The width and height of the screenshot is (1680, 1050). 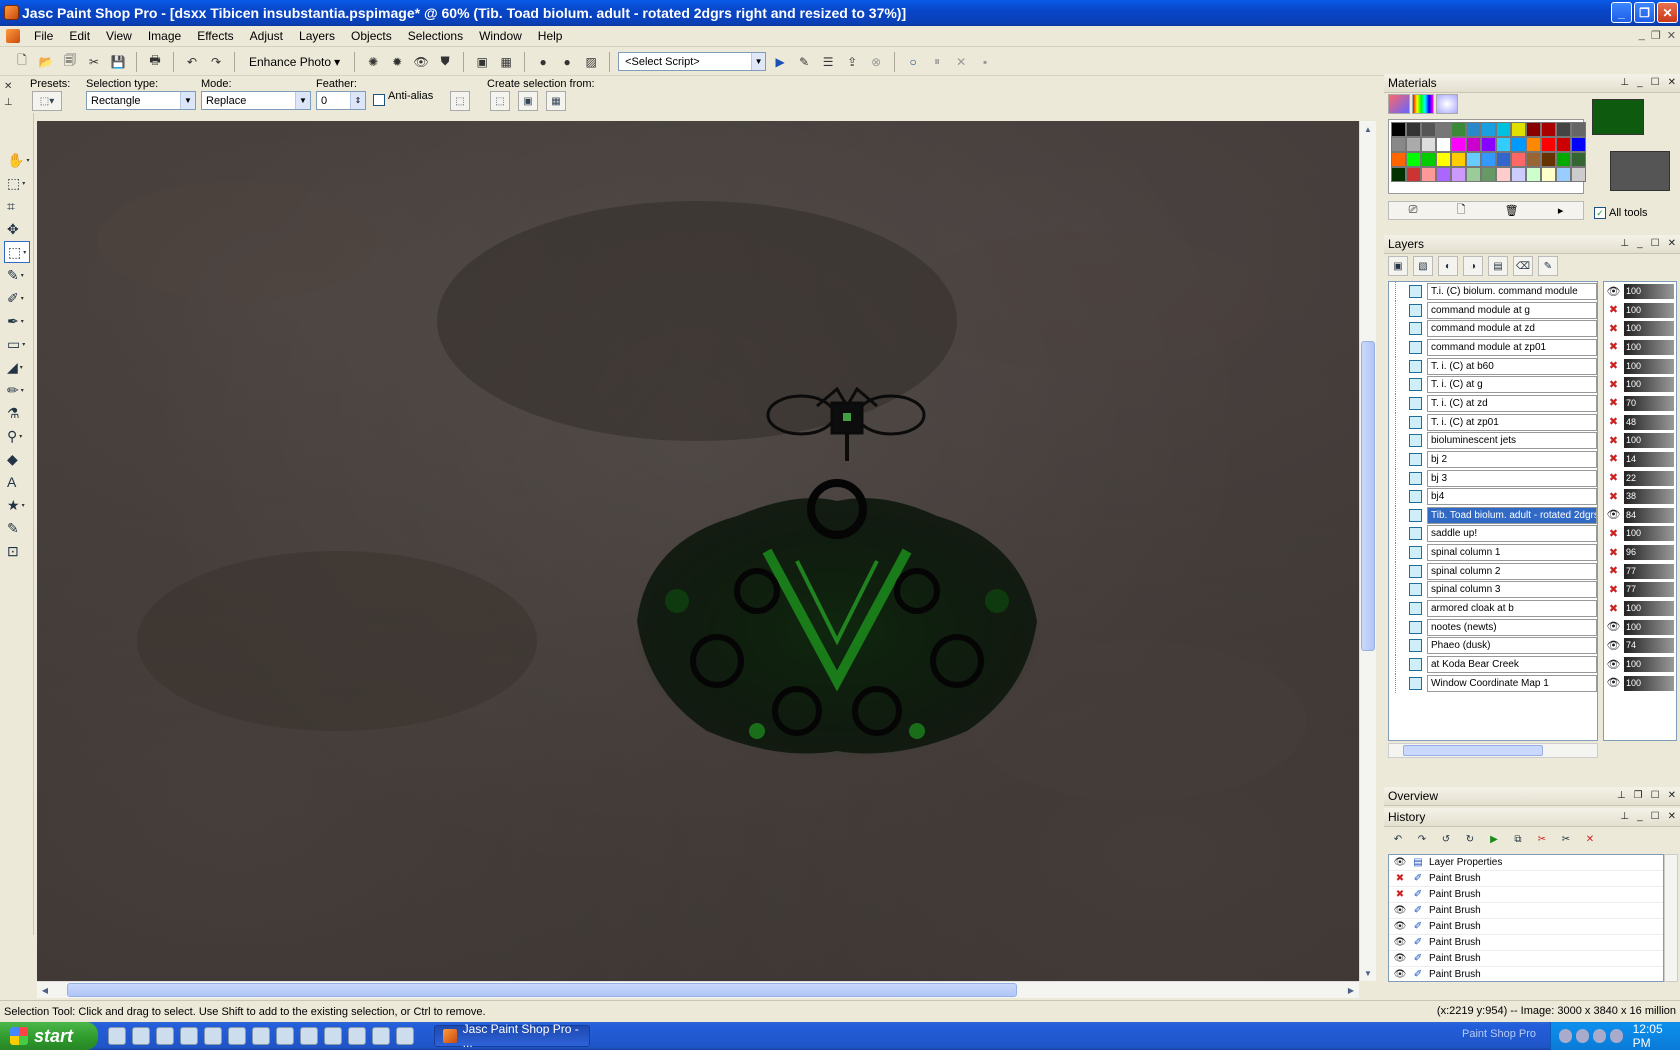 What do you see at coordinates (1672, 243) in the screenshot?
I see `close-icon: ✕` at bounding box center [1672, 243].